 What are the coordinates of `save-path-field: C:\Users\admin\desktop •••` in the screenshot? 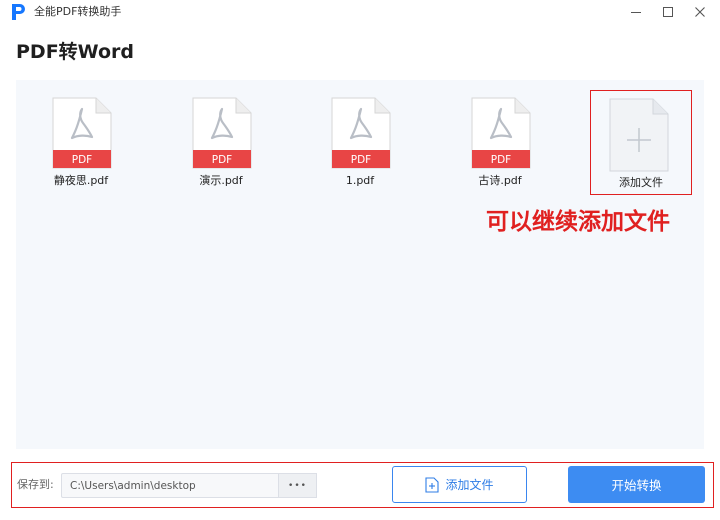 It's located at (189, 485).